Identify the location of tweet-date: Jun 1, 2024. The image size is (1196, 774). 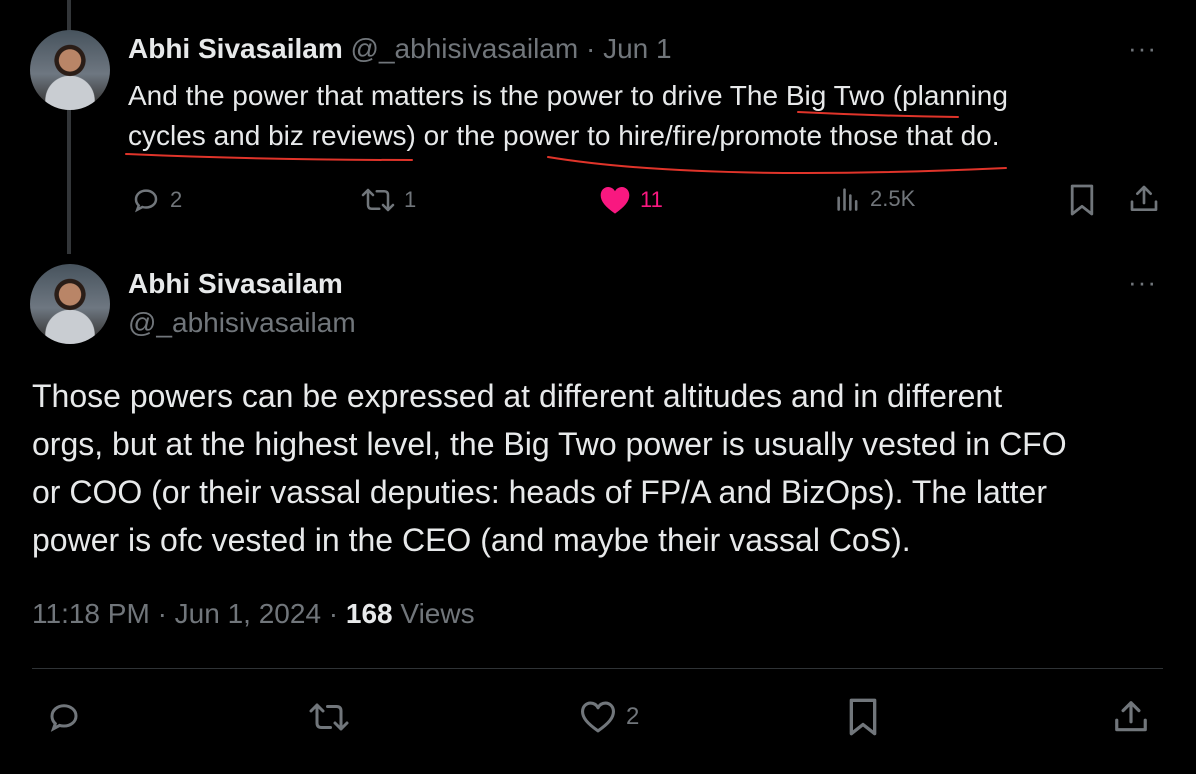
(248, 613).